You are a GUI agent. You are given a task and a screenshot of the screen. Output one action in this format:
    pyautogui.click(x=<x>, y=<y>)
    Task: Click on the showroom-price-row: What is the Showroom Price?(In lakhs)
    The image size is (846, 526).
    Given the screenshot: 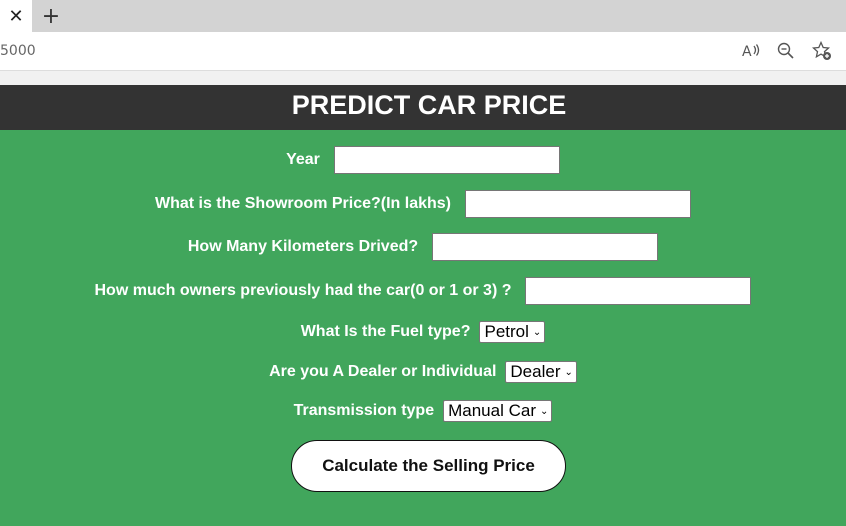 What is the action you would take?
    pyautogui.click(x=423, y=204)
    